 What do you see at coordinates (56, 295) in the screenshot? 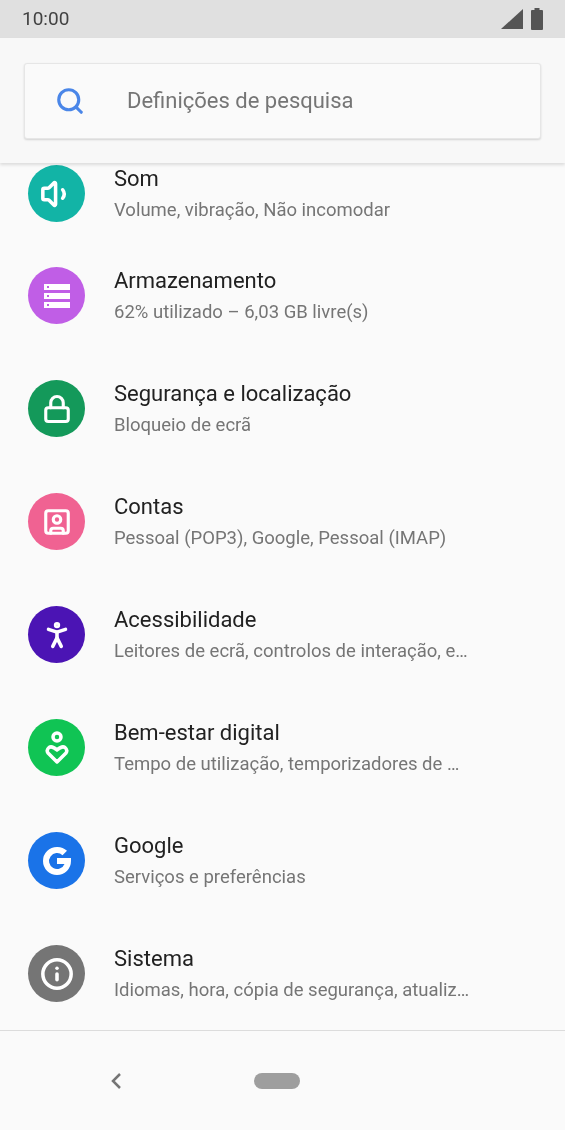
I see `storage-icon` at bounding box center [56, 295].